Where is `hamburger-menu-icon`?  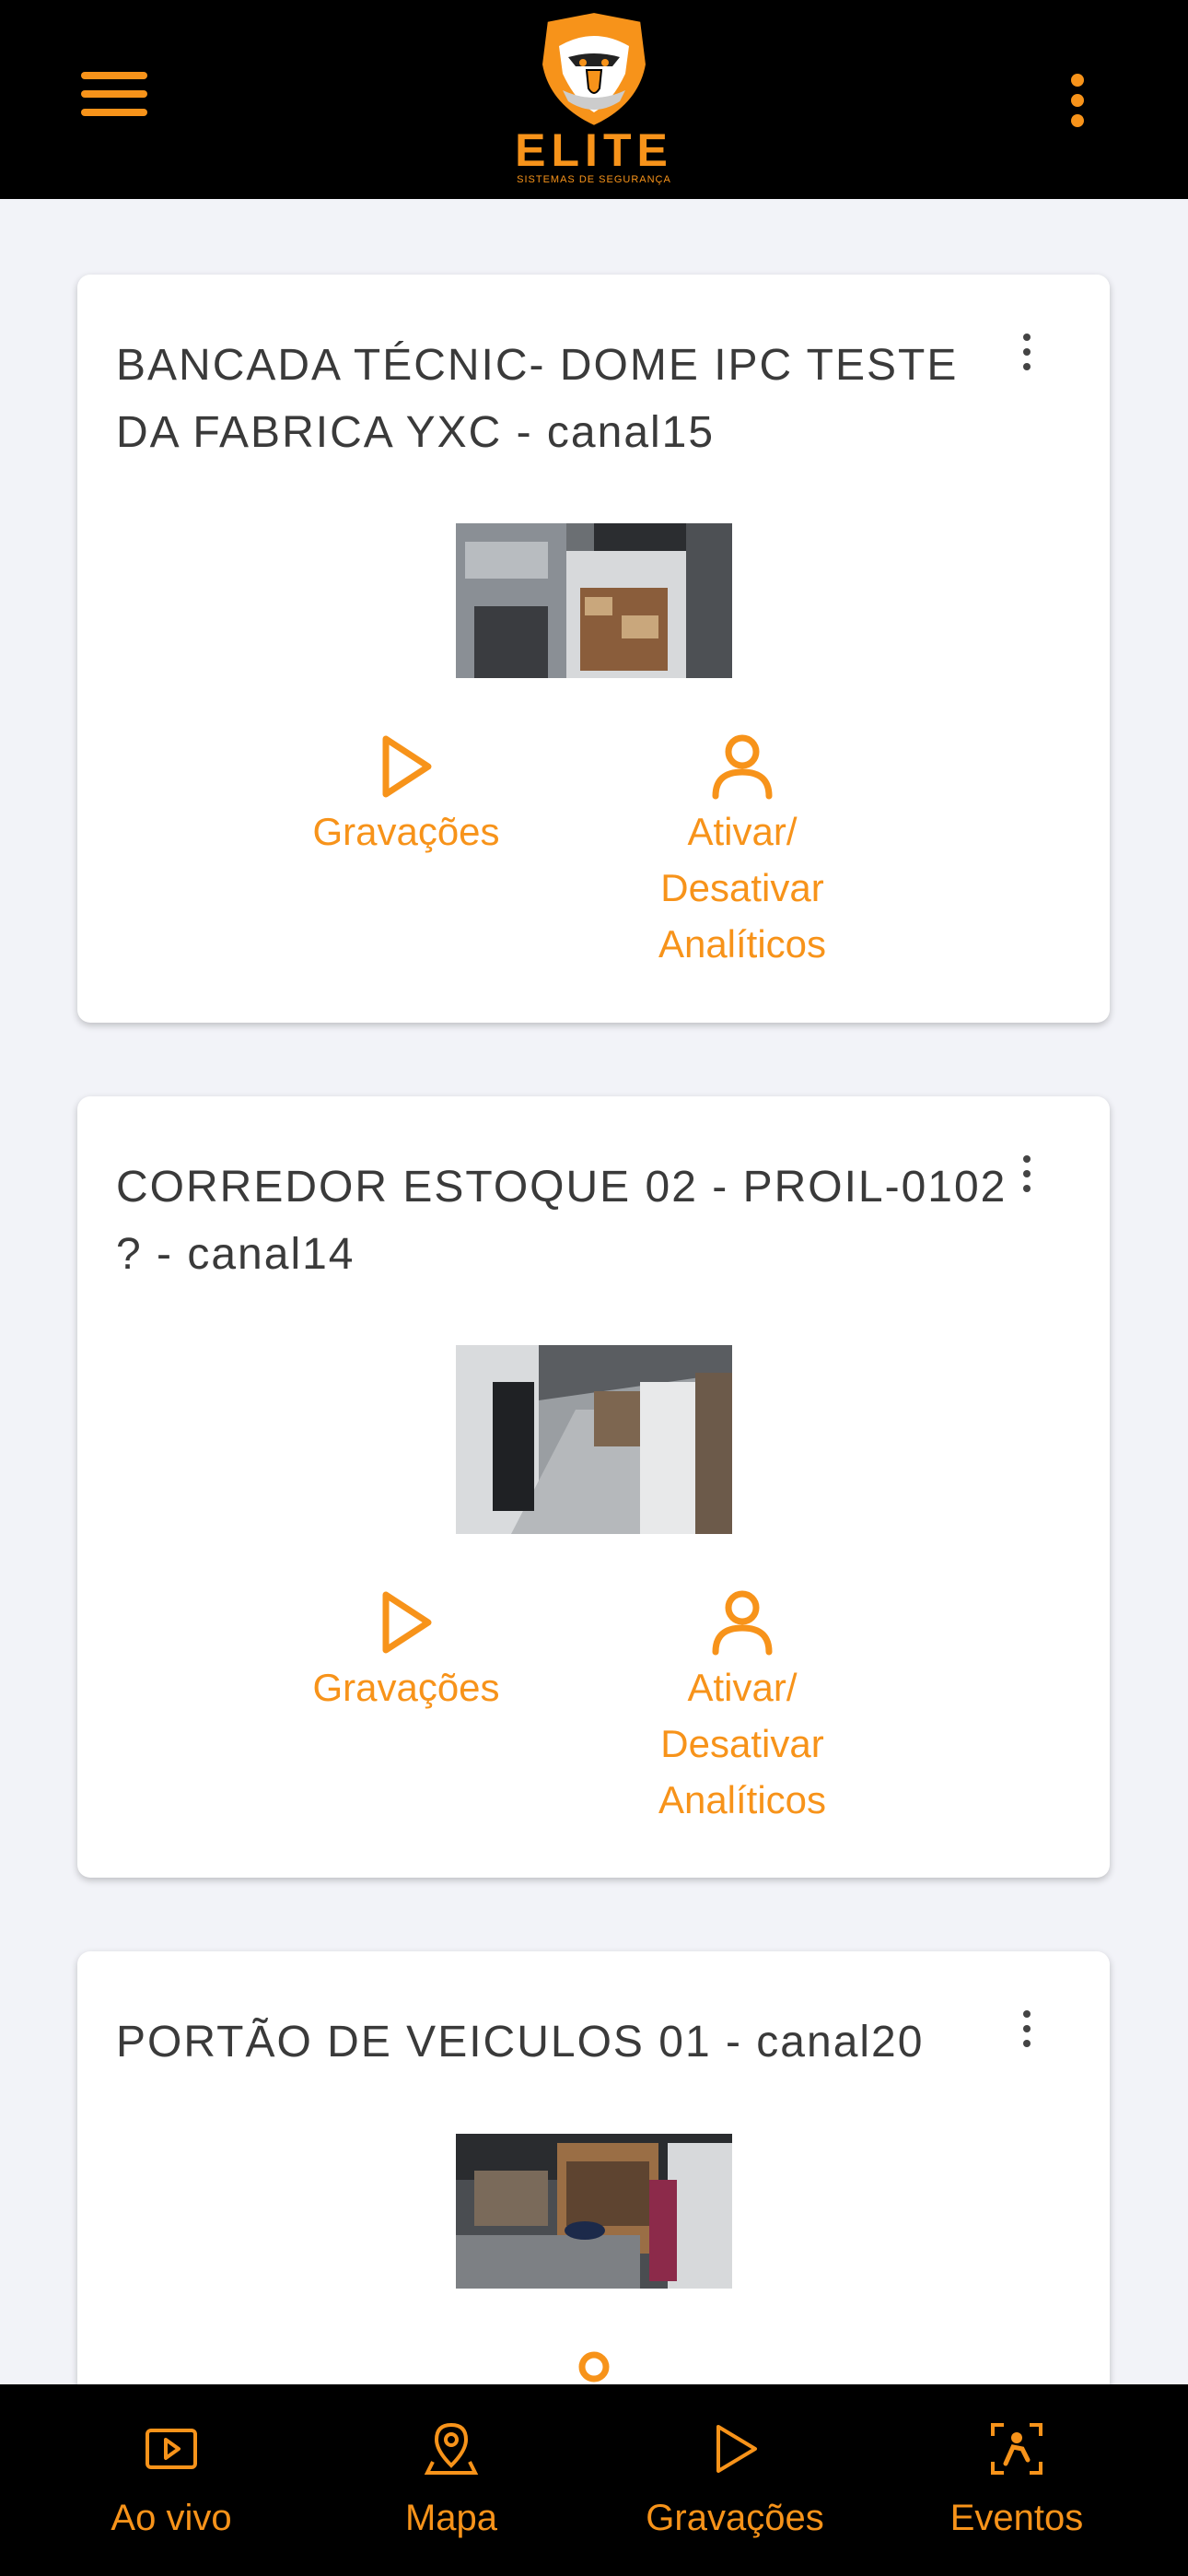
hamburger-menu-icon is located at coordinates (116, 94).